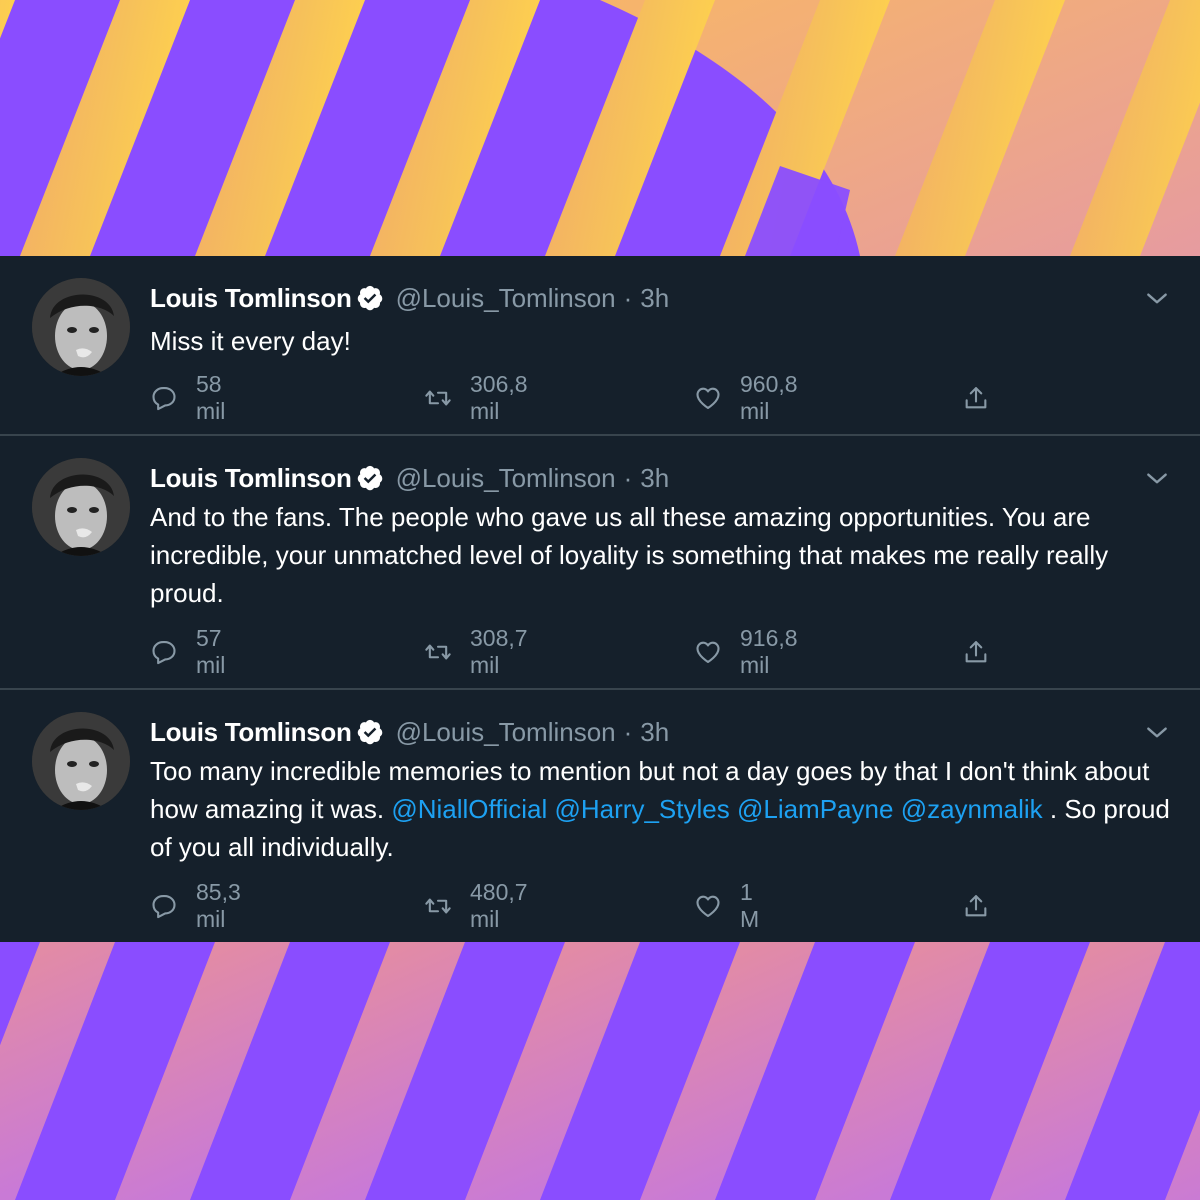 This screenshot has width=1200, height=1200. Describe the element at coordinates (211, 651) in the screenshot. I see `reply-count: 57 mil` at that location.